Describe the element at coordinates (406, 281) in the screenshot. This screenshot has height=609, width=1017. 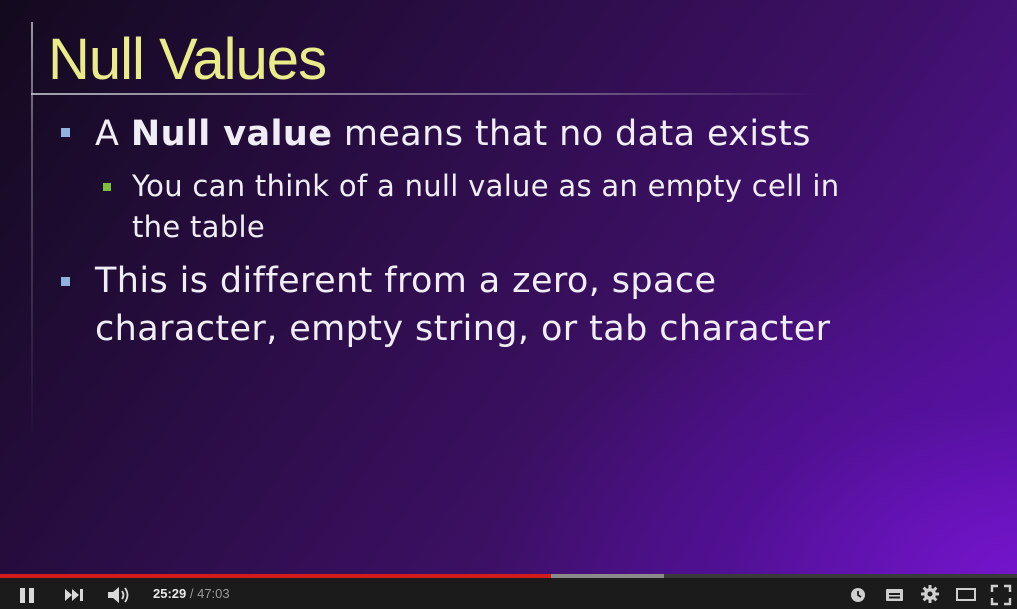
I see `bullet-2-line-1: This is different from a zero, space` at that location.